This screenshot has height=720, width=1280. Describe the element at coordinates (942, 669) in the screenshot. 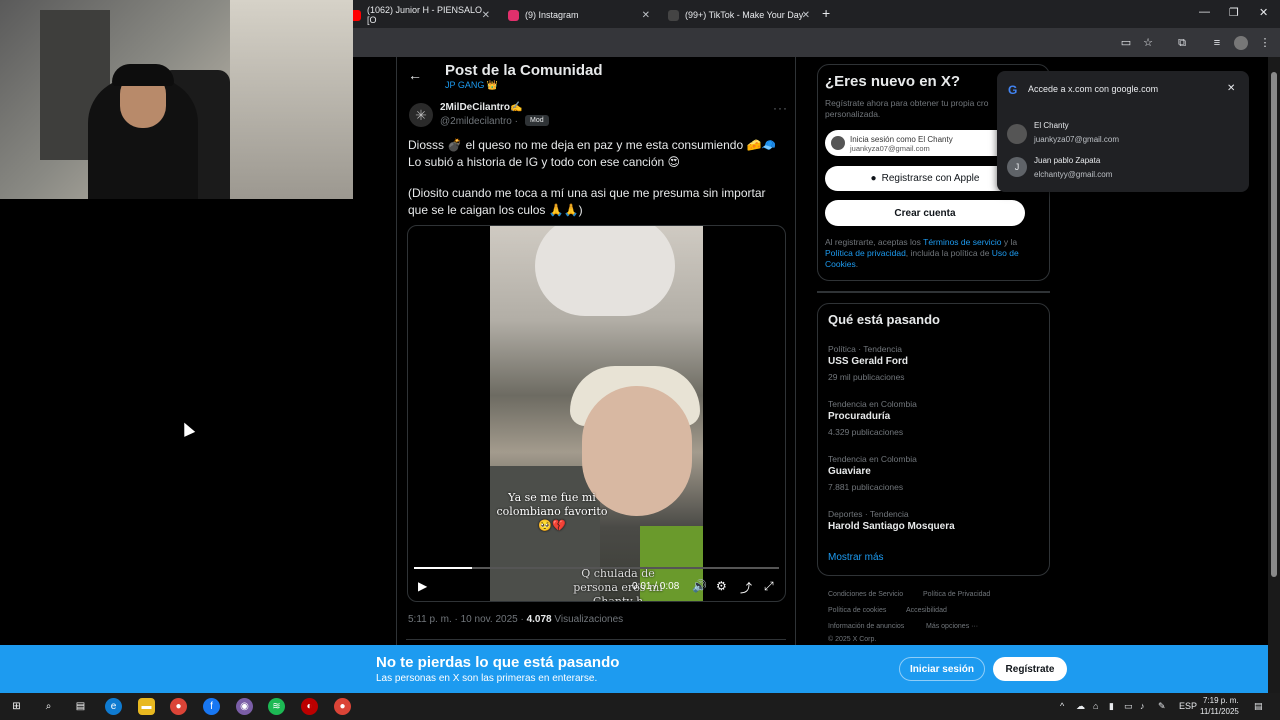

I see `login-button: Iniciar sesión` at that location.